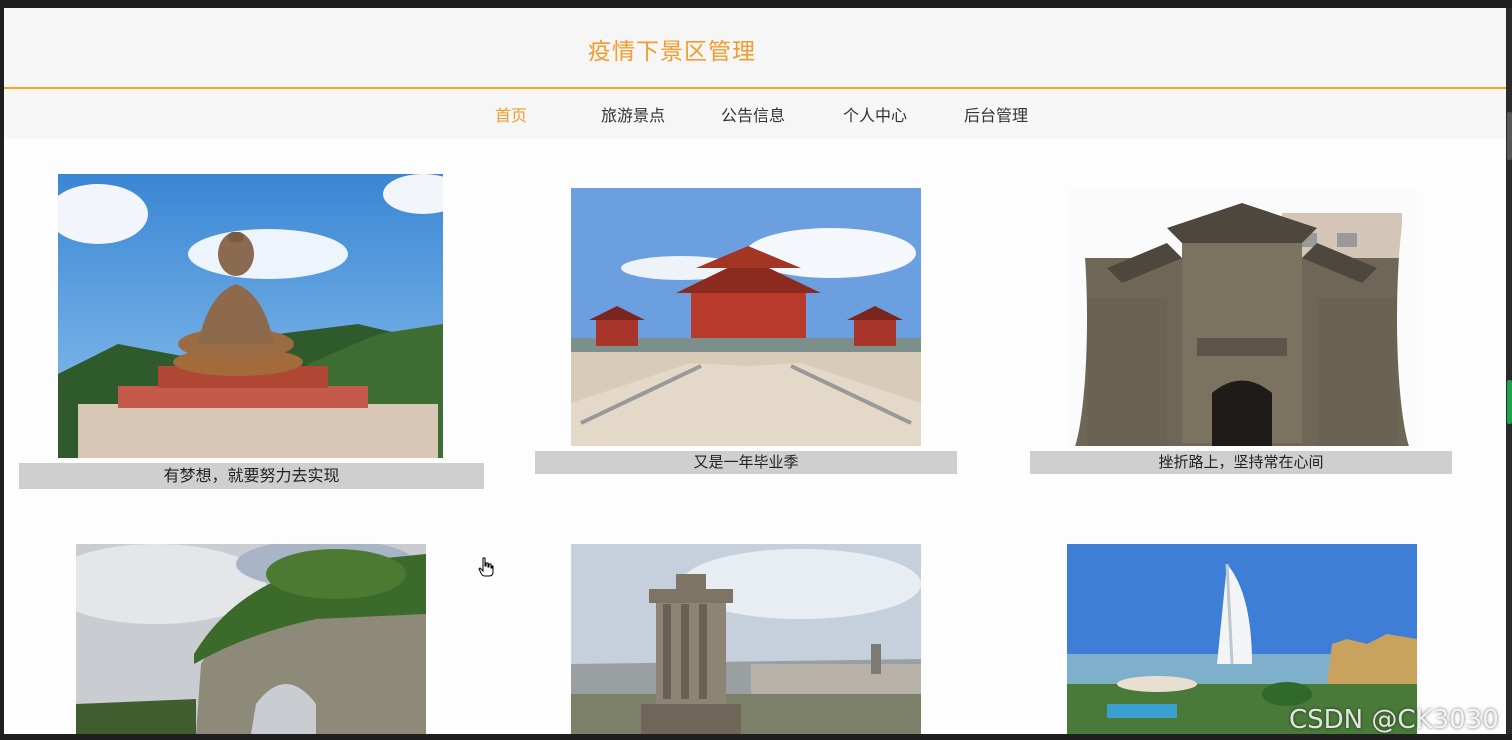 Image resolution: width=1512 pixels, height=740 pixels. Describe the element at coordinates (746, 462) in the screenshot. I see `card-2-caption: 又是一年毕业季` at that location.